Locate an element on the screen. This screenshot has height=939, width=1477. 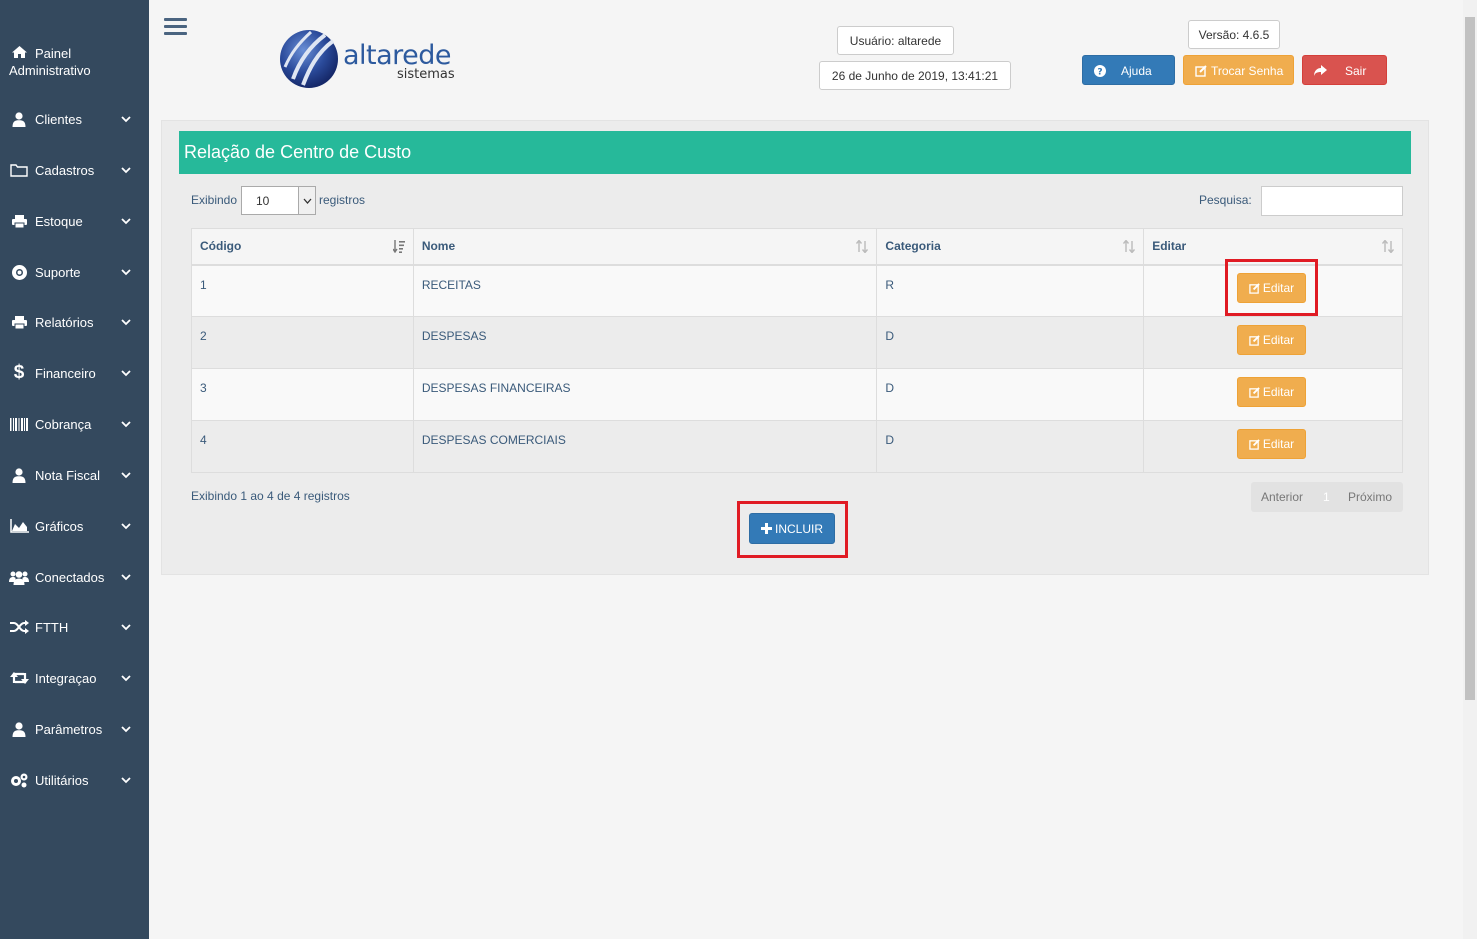
sidebar-item-financeiro: $ Financeiro is located at coordinates (74, 373).